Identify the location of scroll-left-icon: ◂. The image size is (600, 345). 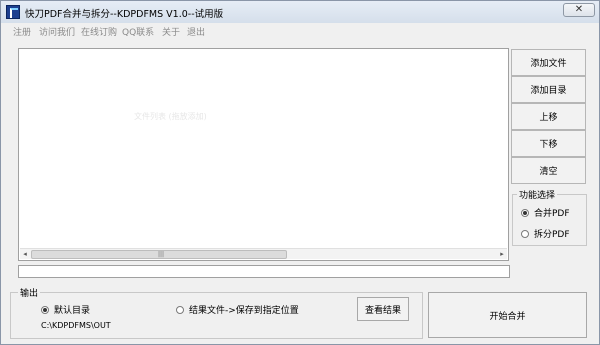
(25, 254).